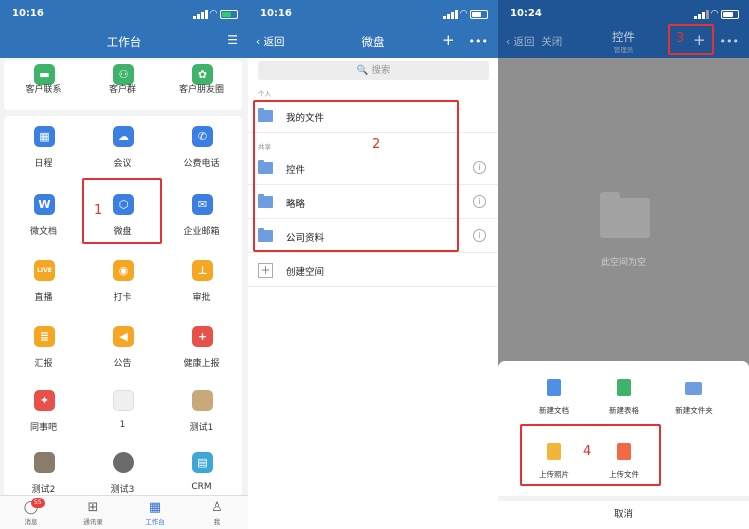 Image resolution: width=749 pixels, height=529 pixels. I want to click on meeting-icon: ☁, so click(123, 136).